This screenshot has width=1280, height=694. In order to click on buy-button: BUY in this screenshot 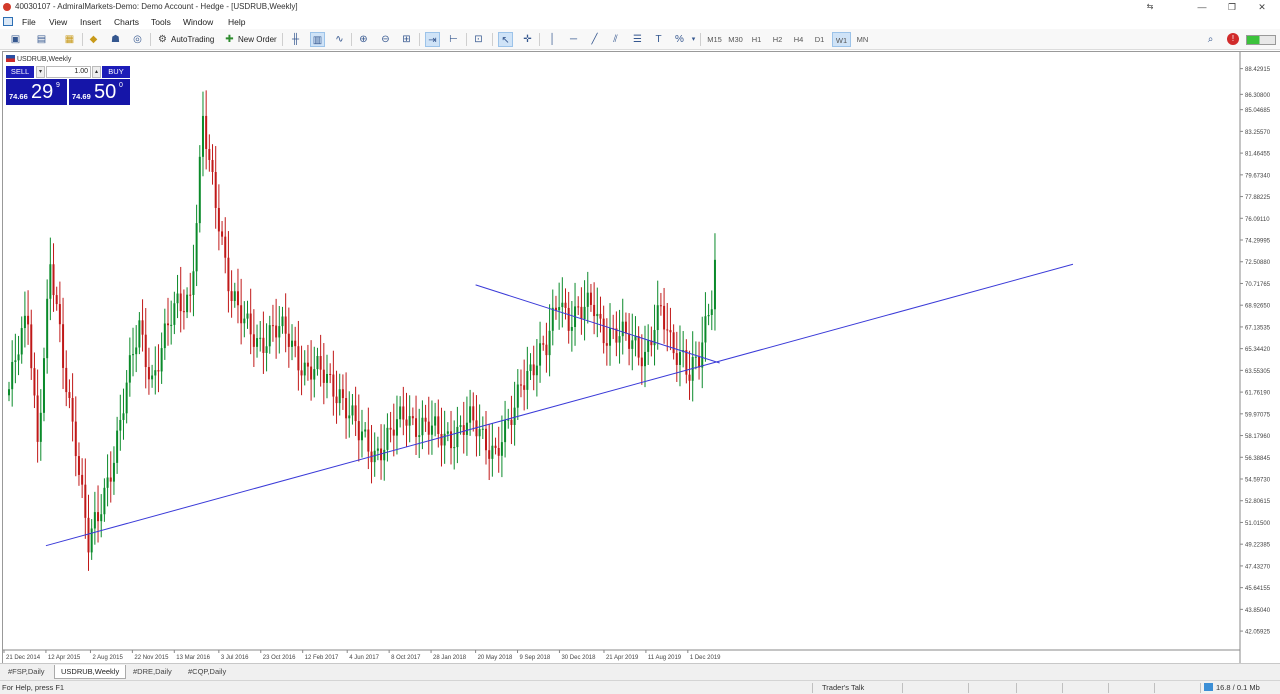, I will do `click(116, 72)`.